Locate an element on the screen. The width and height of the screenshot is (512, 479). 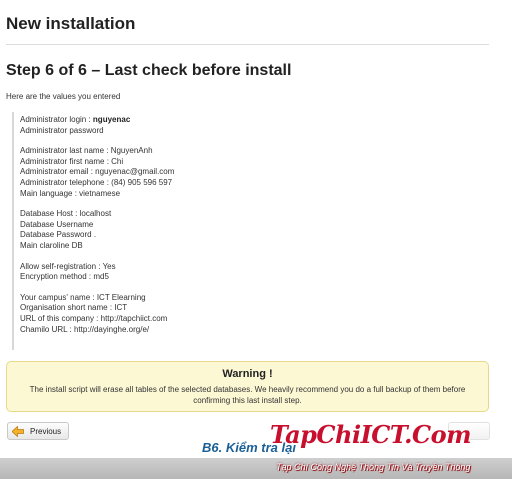
step-title: Step 6 of 6 – Last check before install is located at coordinates (149, 70).